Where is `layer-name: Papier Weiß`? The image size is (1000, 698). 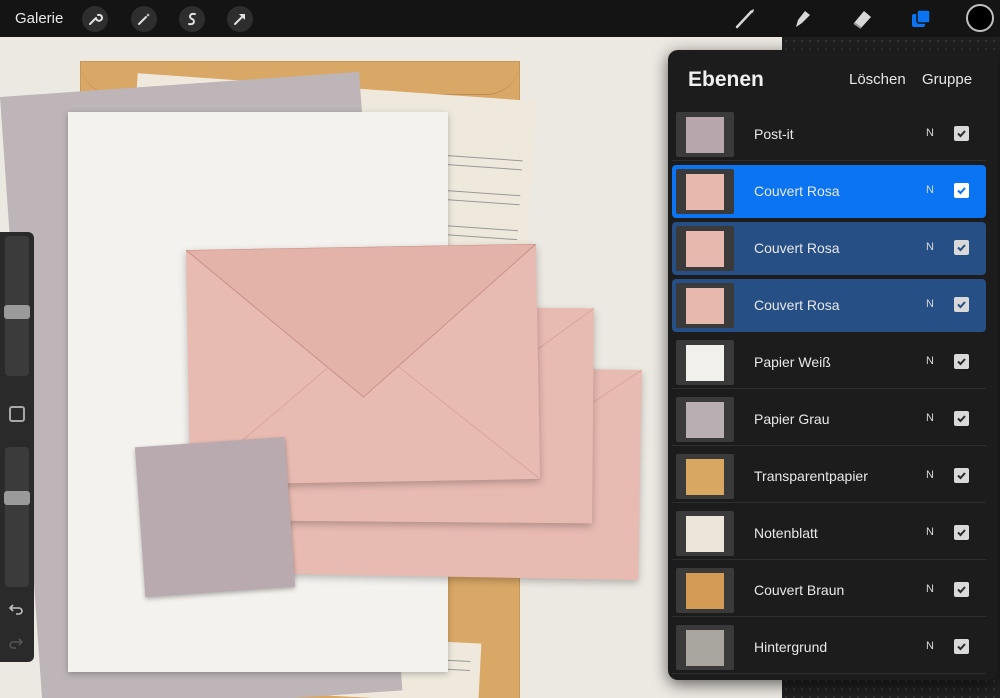 layer-name: Papier Weiß is located at coordinates (792, 362).